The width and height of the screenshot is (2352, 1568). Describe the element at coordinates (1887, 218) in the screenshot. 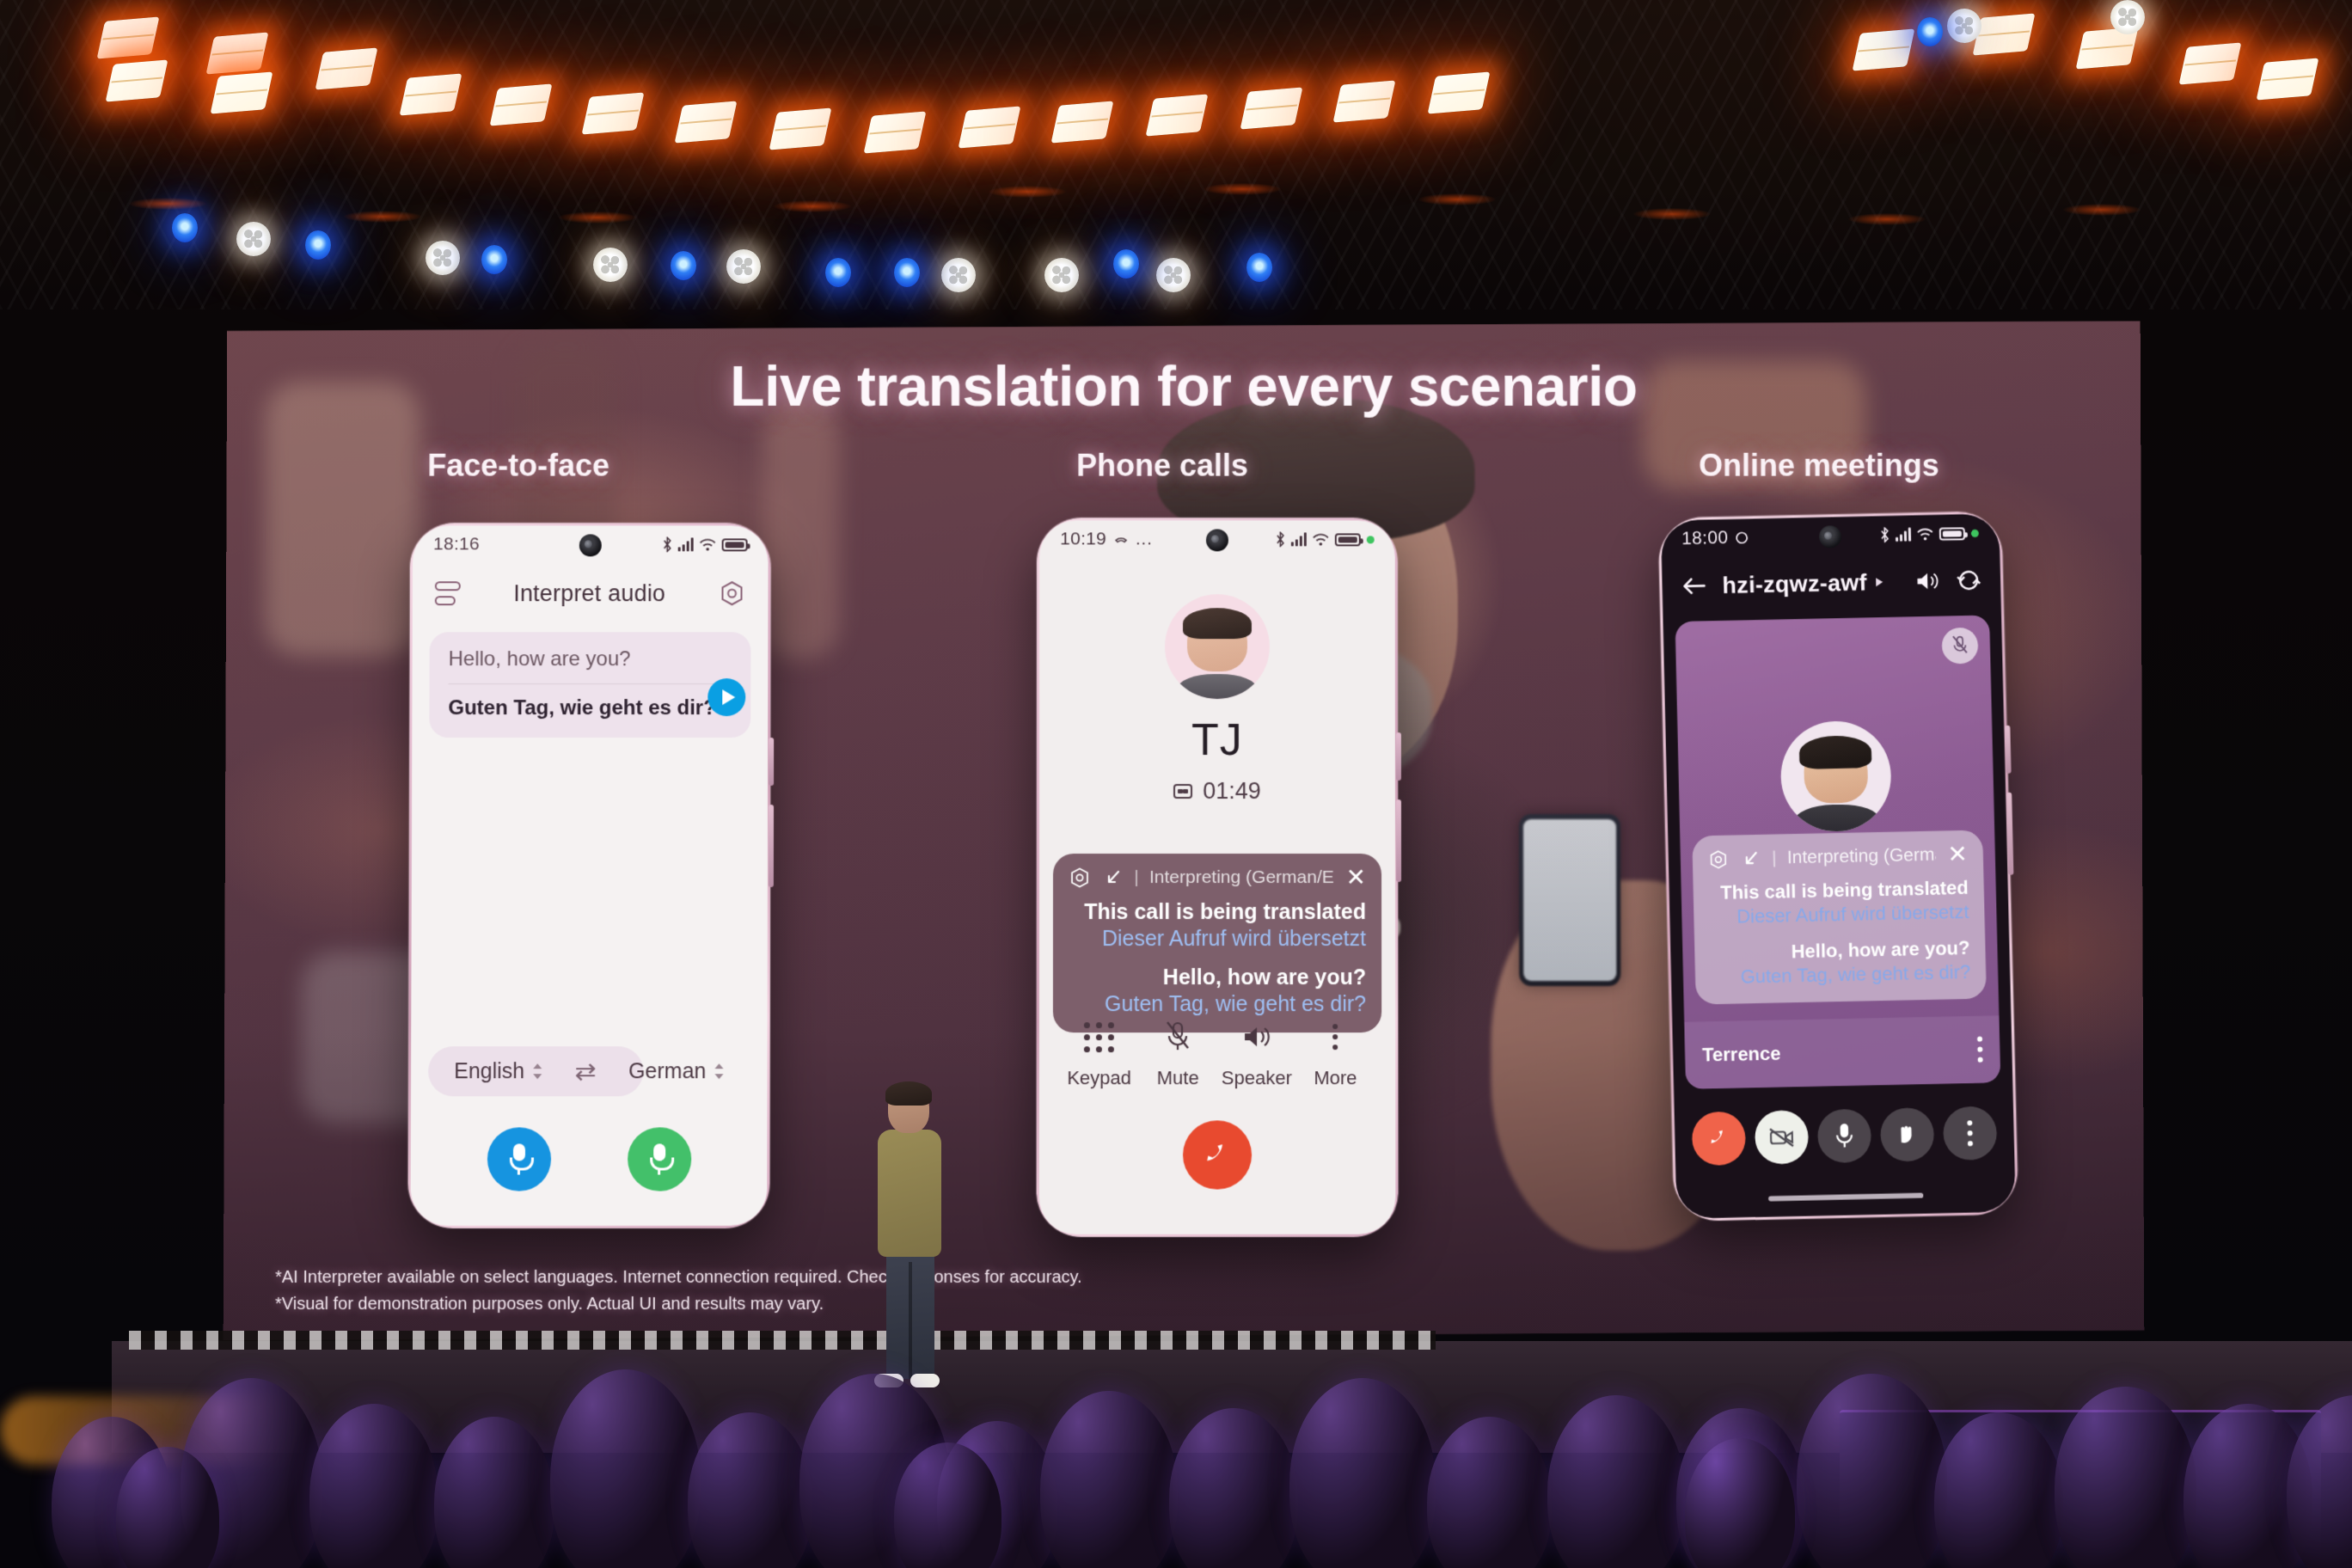

I see `truss-glow` at that location.